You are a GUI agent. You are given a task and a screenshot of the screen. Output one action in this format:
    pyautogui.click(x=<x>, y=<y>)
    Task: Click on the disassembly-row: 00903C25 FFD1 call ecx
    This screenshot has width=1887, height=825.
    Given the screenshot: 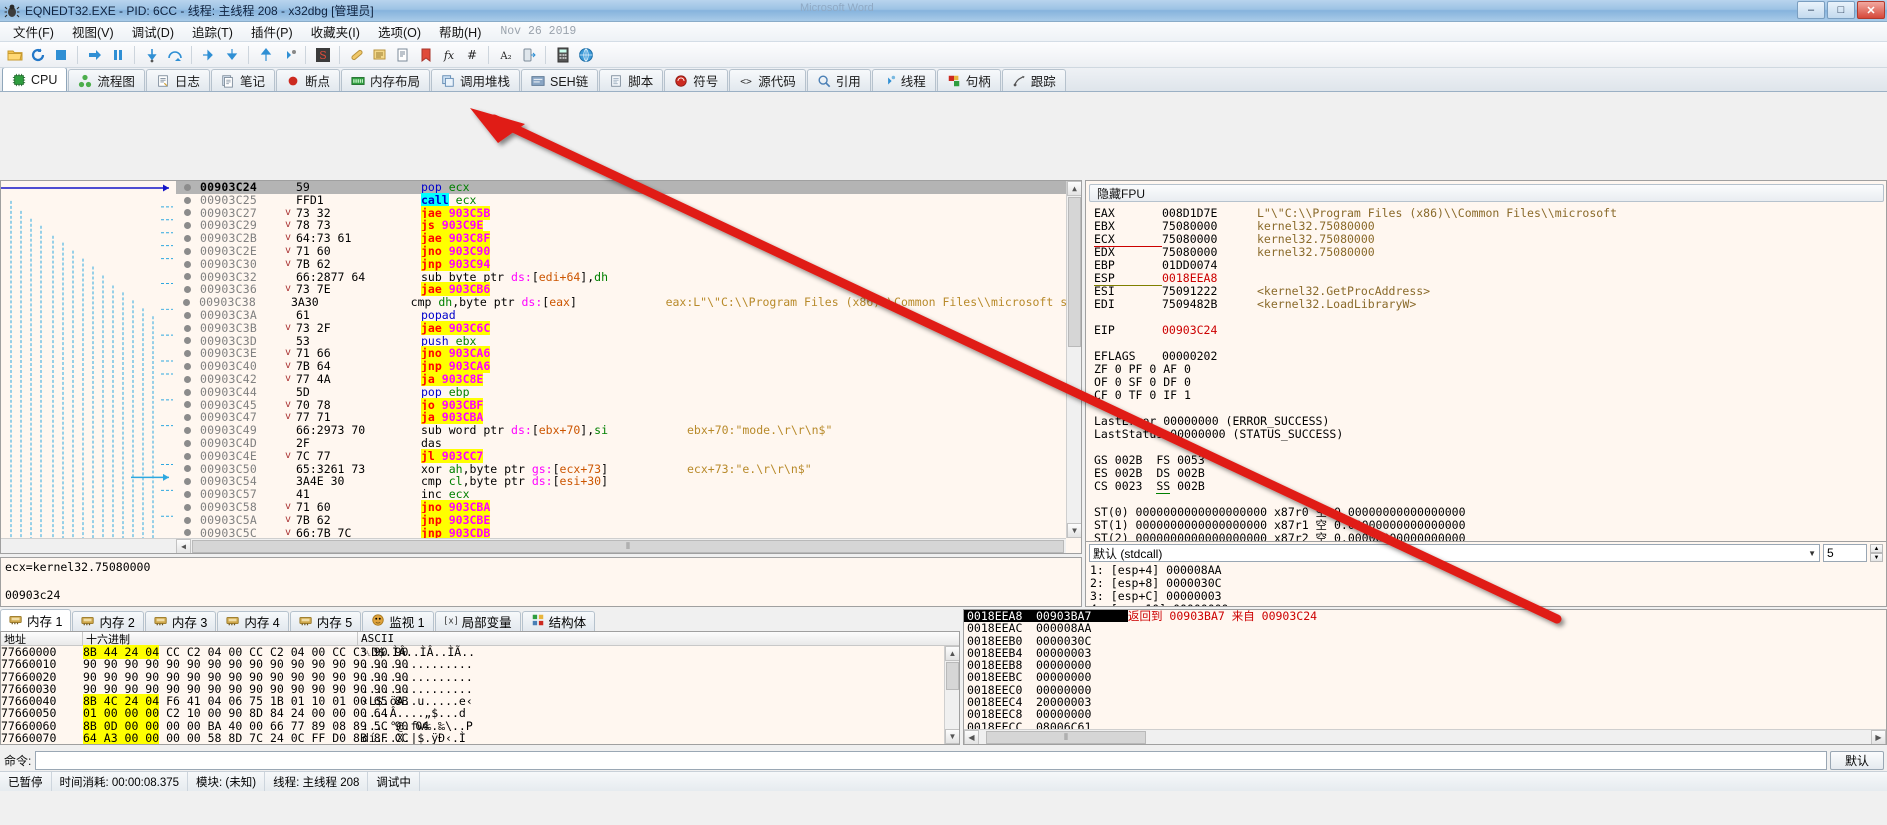 What is the action you would take?
    pyautogui.click(x=628, y=199)
    